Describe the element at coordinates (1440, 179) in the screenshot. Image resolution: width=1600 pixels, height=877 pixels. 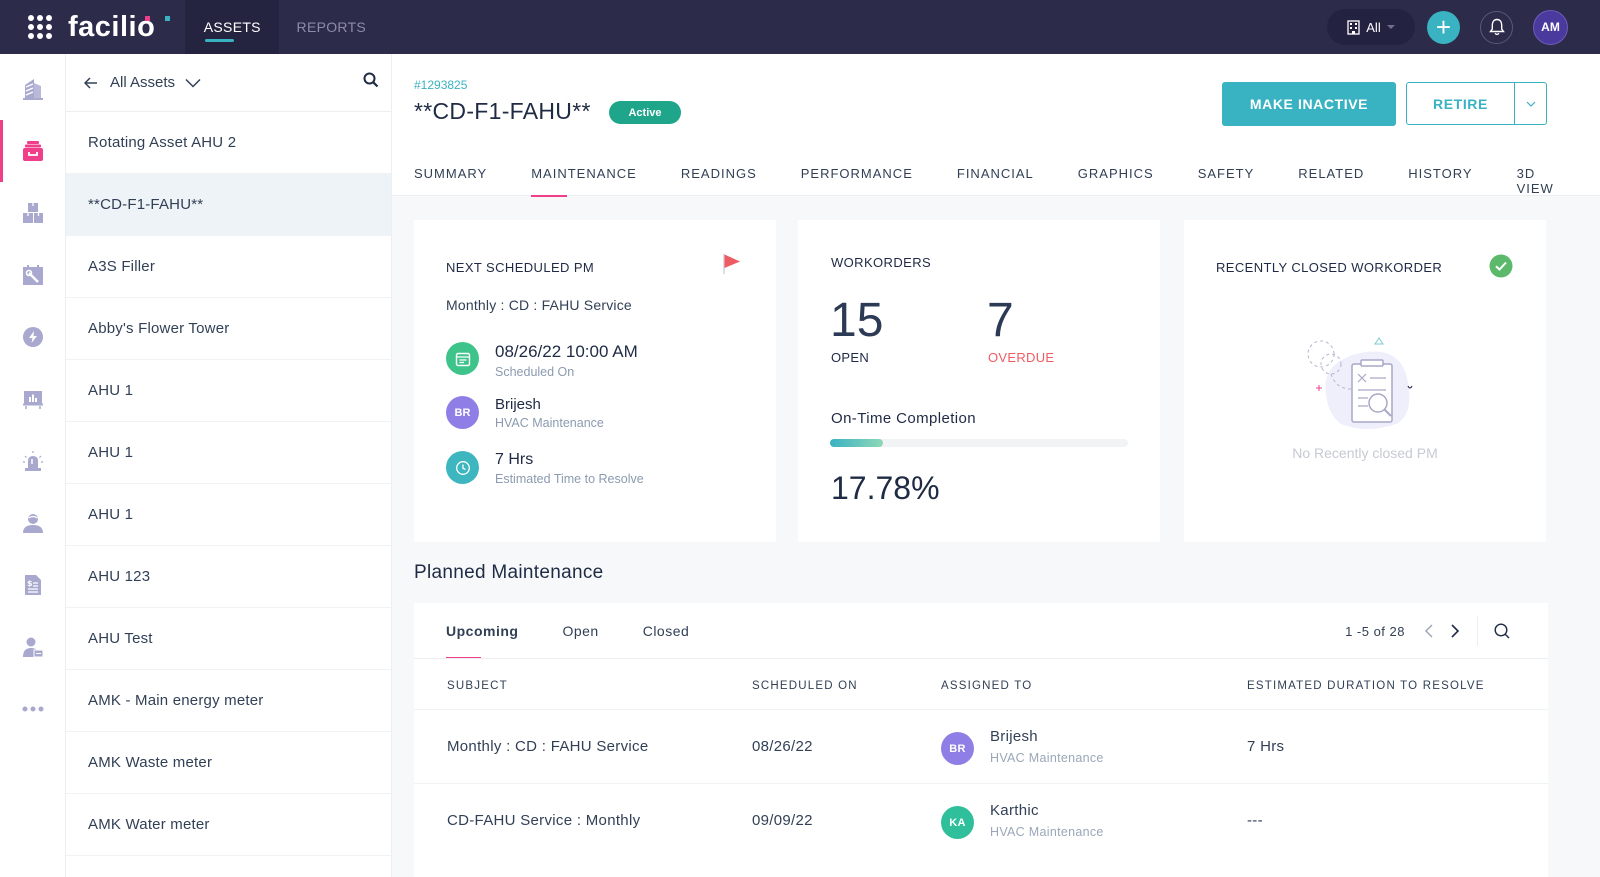
I see `tab-history: HISTORY` at that location.